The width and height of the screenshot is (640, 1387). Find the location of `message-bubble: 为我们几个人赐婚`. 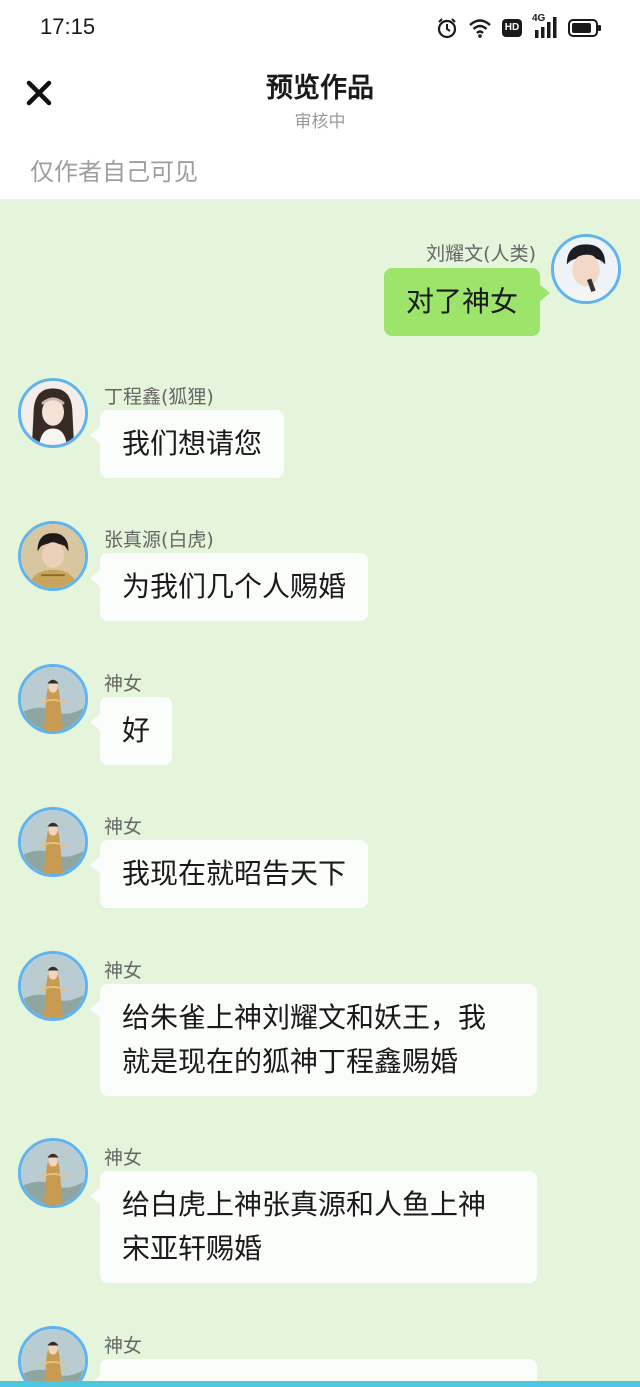

message-bubble: 为我们几个人赐婚 is located at coordinates (229, 587).